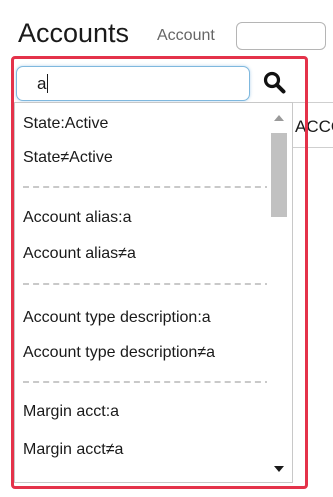 The image size is (333, 497). I want to click on page-title: Accounts, so click(74, 33).